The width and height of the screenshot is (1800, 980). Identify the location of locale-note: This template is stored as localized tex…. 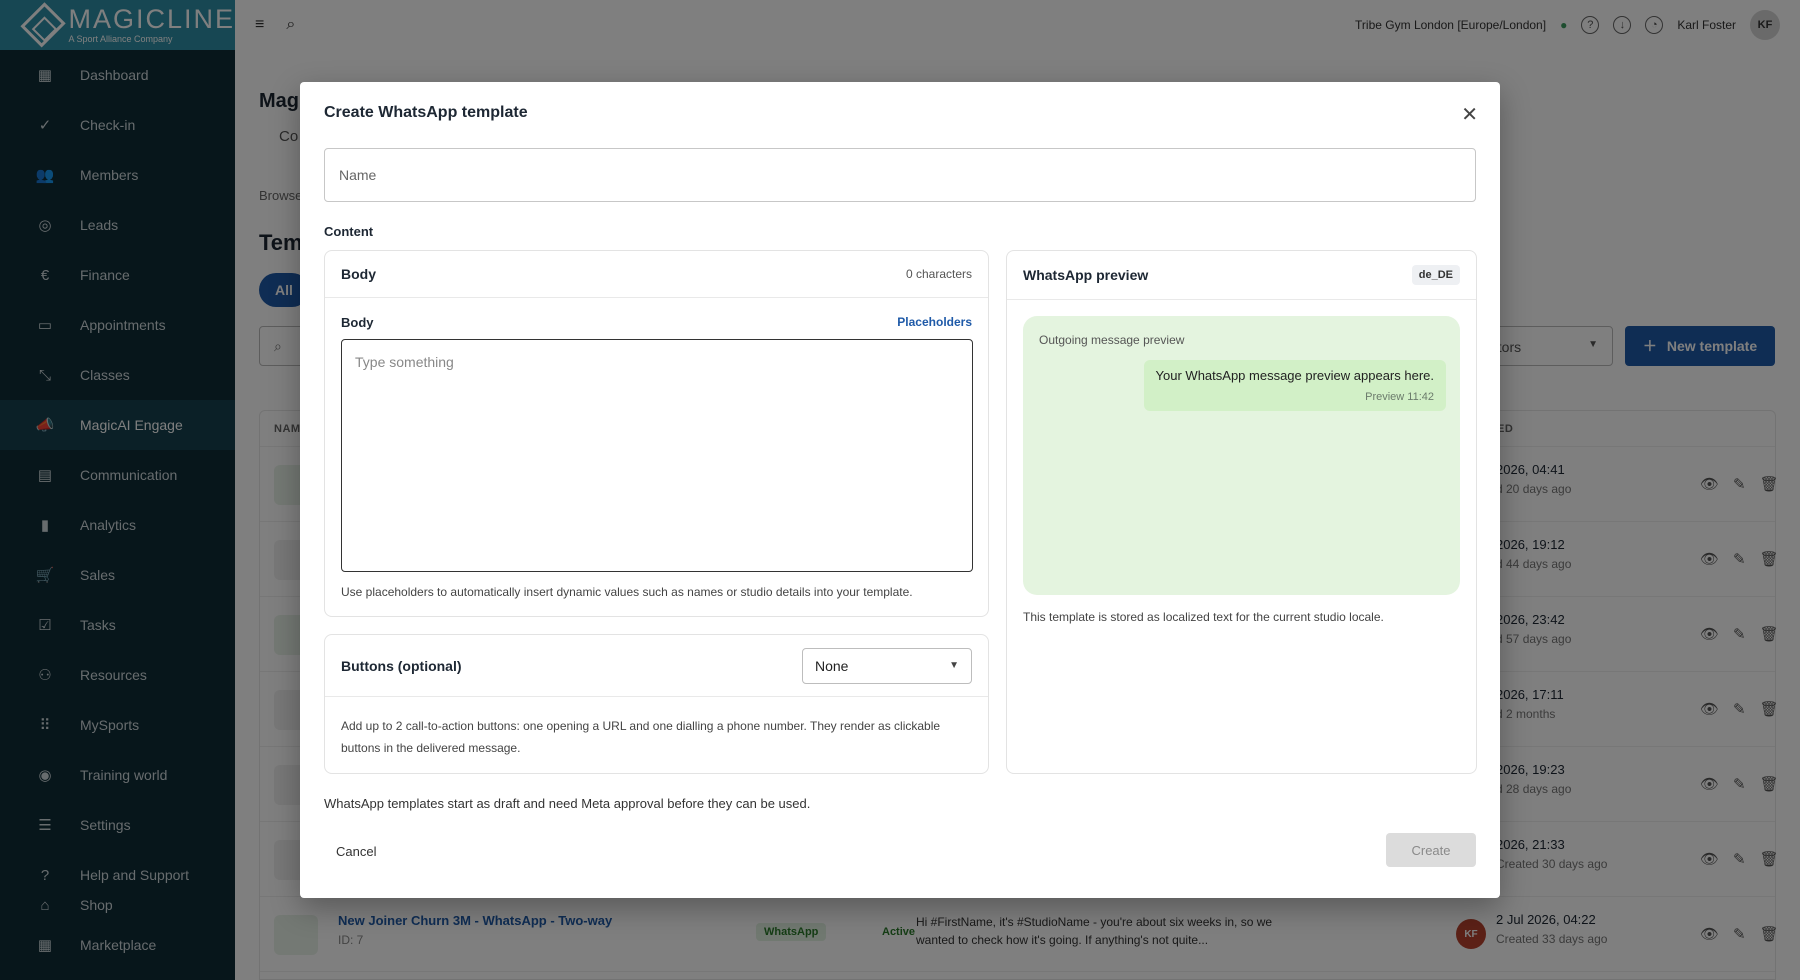
(1203, 617).